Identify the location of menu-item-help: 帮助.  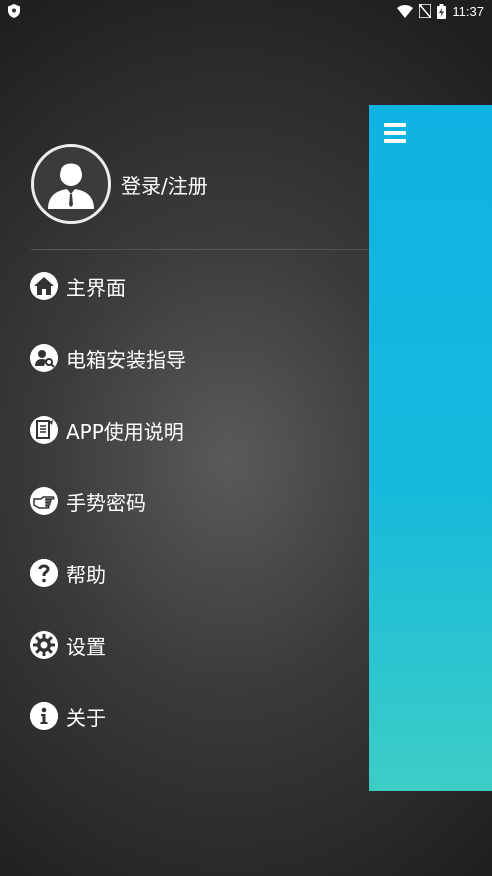
(195, 573).